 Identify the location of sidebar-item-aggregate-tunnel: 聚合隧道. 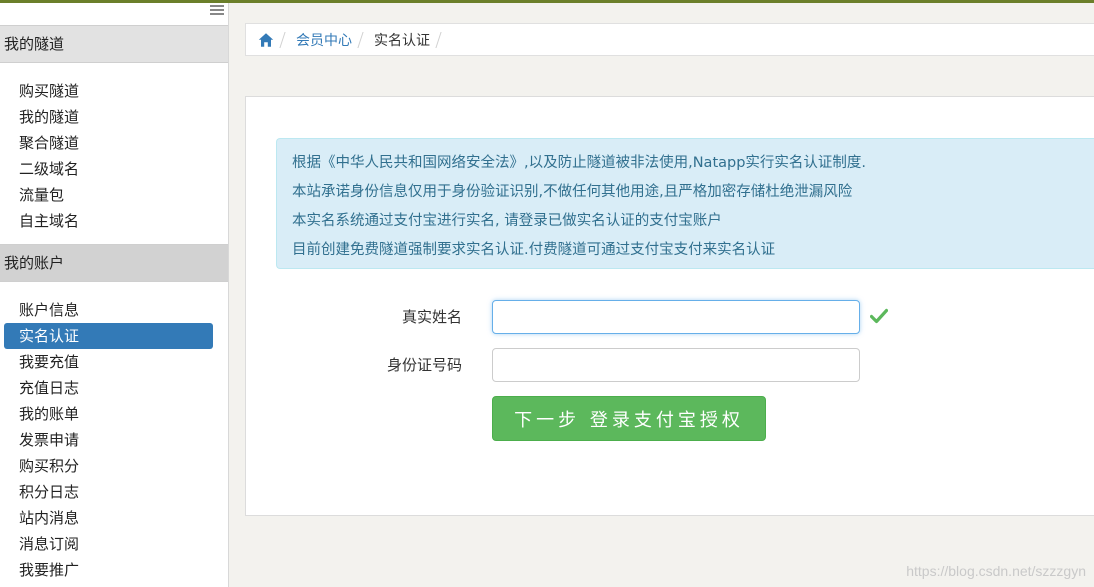
(108, 143).